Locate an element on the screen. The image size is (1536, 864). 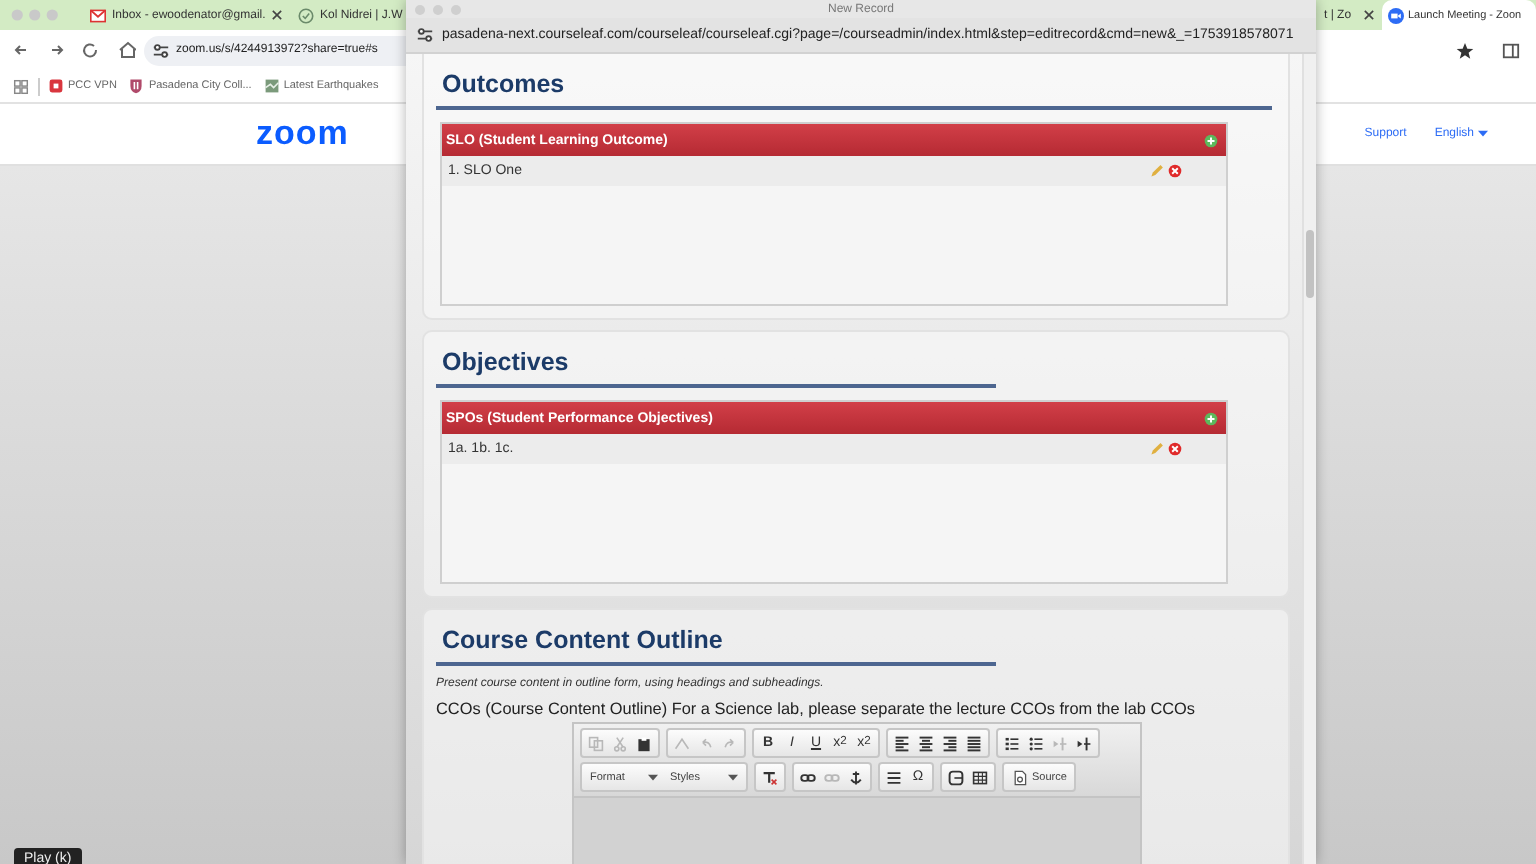
zoom-logo: zoom is located at coordinates (302, 134).